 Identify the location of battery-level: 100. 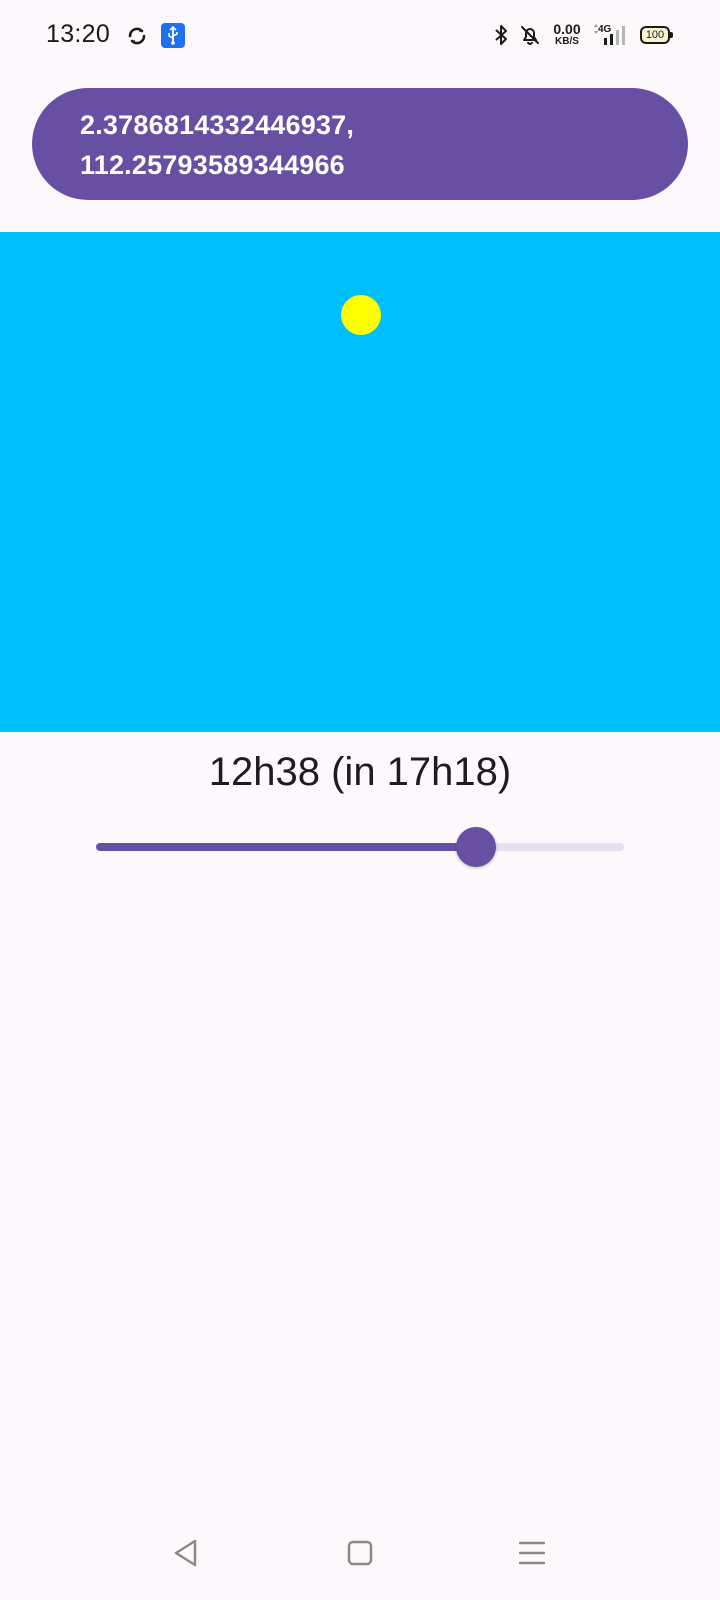
(655, 35).